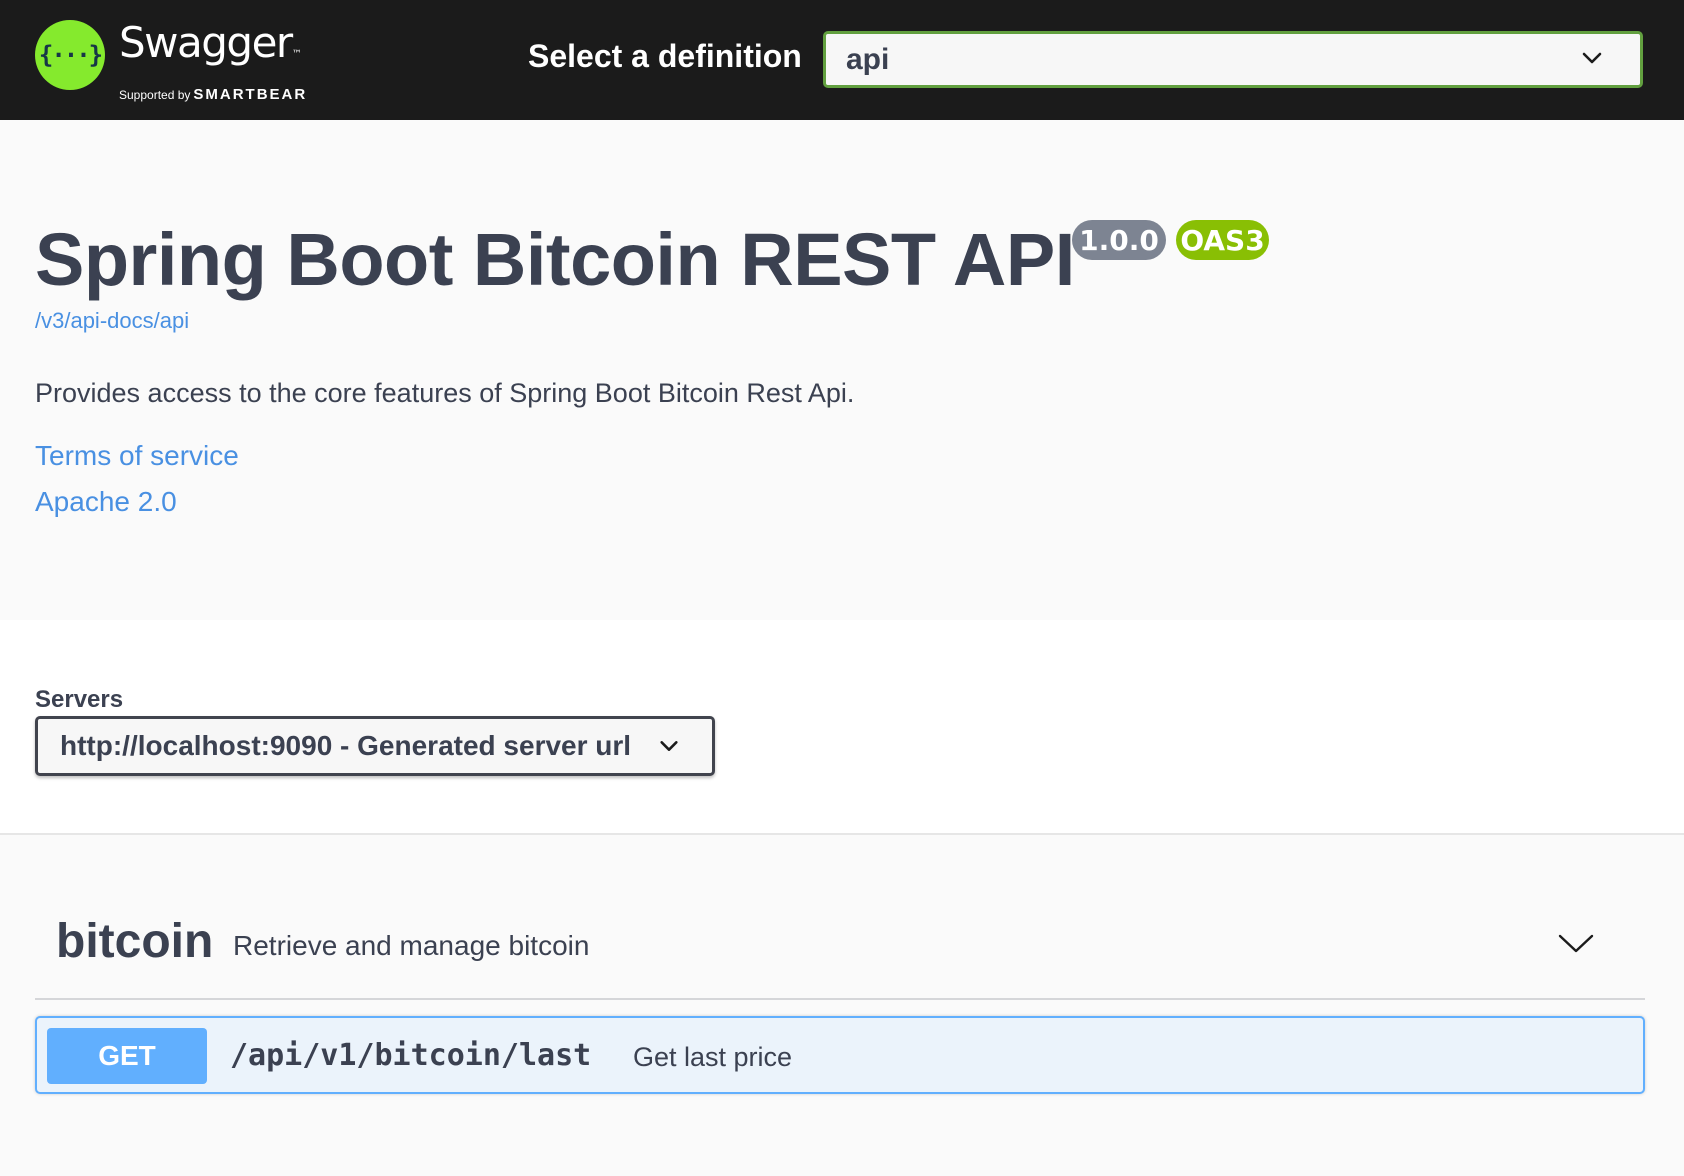 This screenshot has height=1176, width=1684. I want to click on logo-glyph: {···}, so click(70, 55).